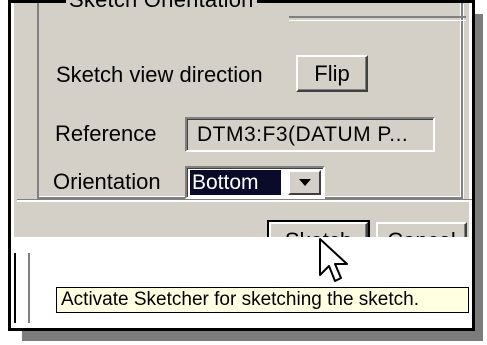  Describe the element at coordinates (106, 133) in the screenshot. I see `reference-label: Reference` at that location.